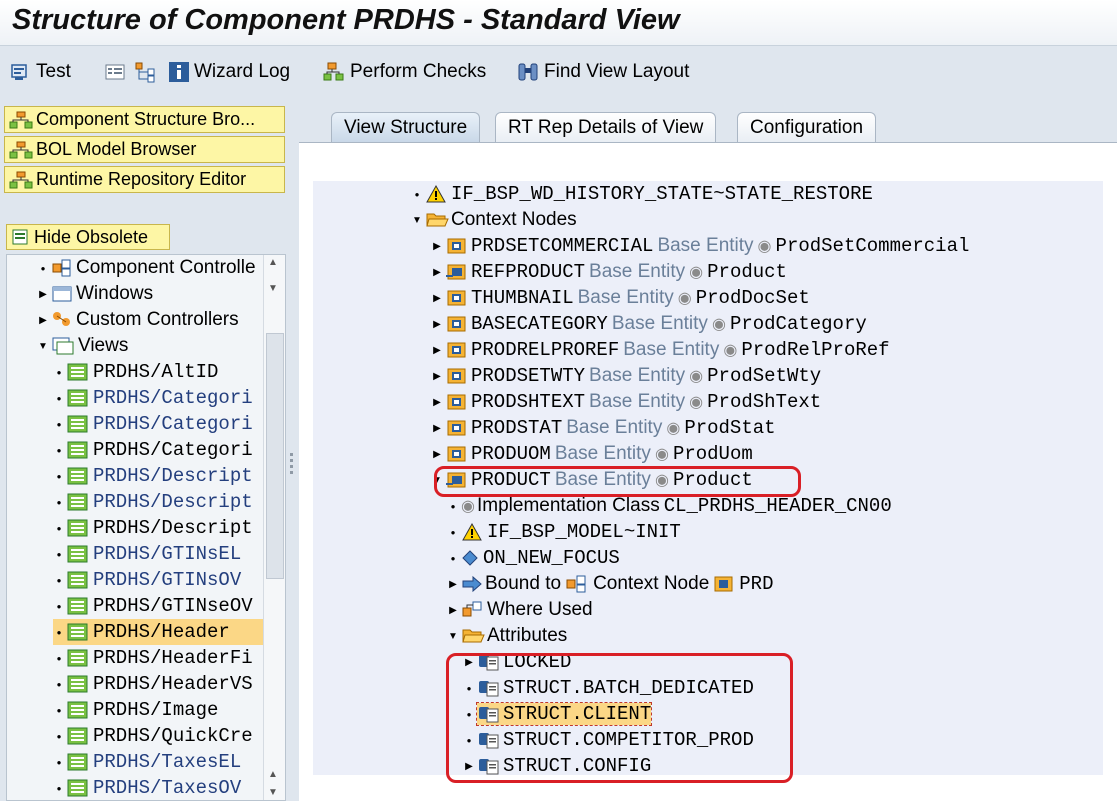 The width and height of the screenshot is (1117, 801). What do you see at coordinates (158, 606) in the screenshot?
I see `view-list-item: ● PRDHS/GTINseOV` at bounding box center [158, 606].